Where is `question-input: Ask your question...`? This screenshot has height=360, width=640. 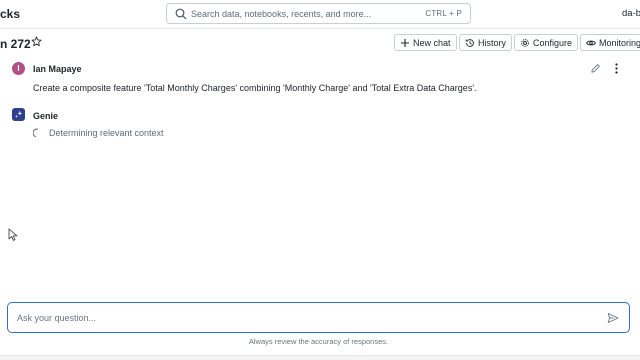 question-input: Ask your question... is located at coordinates (318, 317).